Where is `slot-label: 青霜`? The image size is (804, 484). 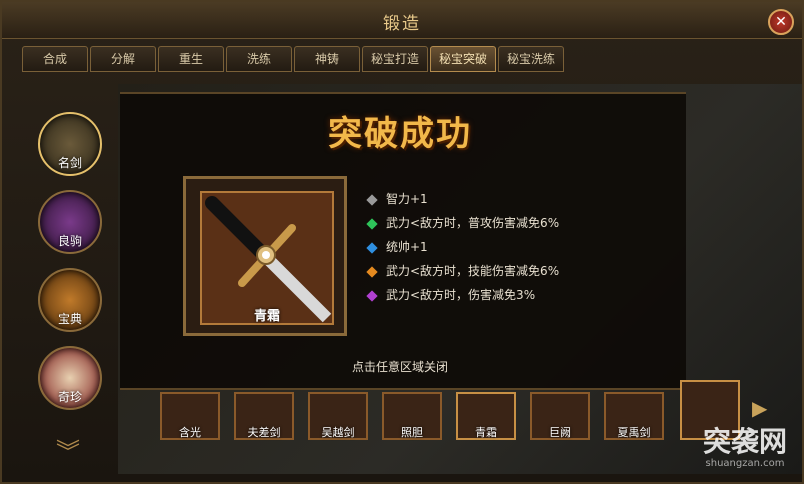 slot-label: 青霜 is located at coordinates (486, 432).